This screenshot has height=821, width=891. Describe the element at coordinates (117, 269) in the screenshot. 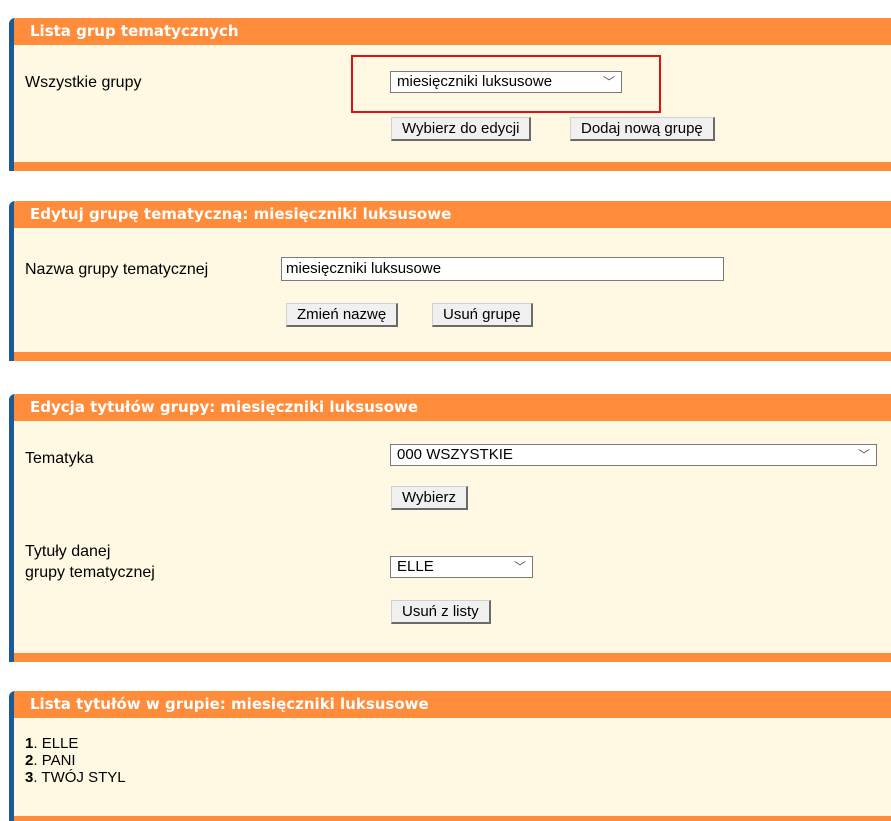

I see `group-name-label: Nazwa grupy tematycznej` at that location.